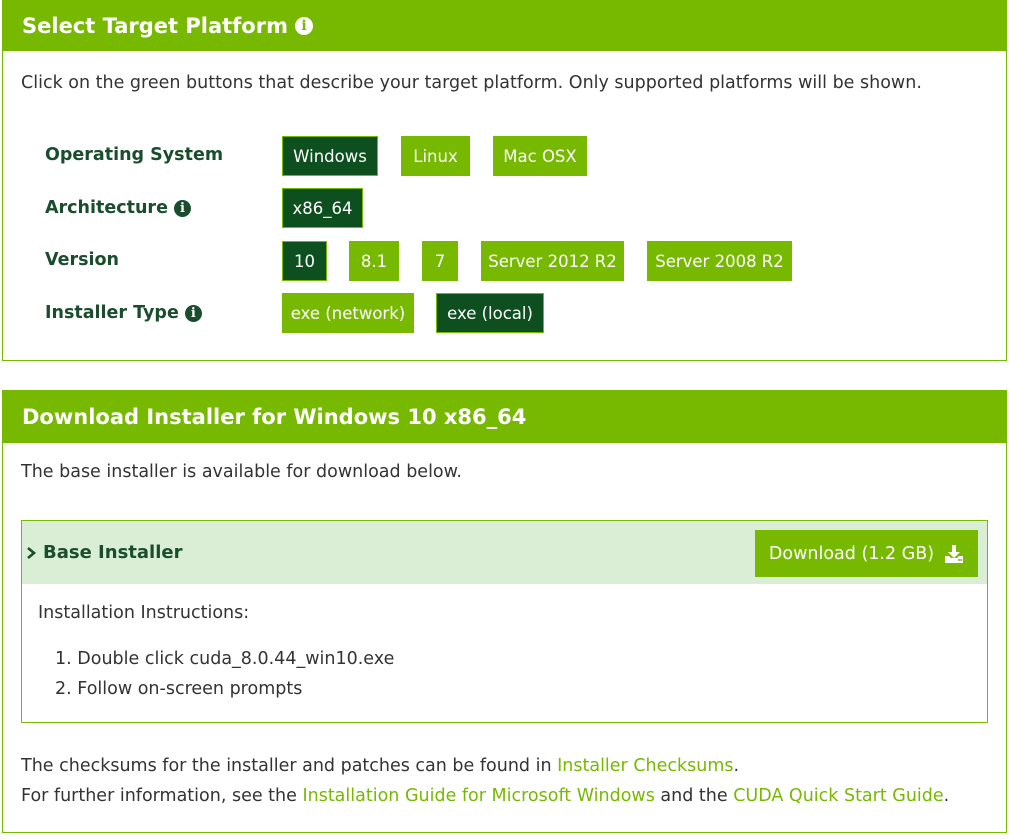 The image size is (1009, 839). I want to click on base-installer-title: Base Installer, so click(113, 552).